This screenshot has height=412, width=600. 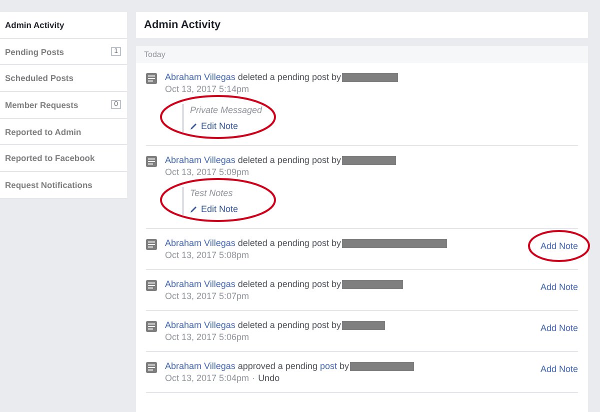 I want to click on sidebar-item: Reported to Facebook, so click(x=63, y=158).